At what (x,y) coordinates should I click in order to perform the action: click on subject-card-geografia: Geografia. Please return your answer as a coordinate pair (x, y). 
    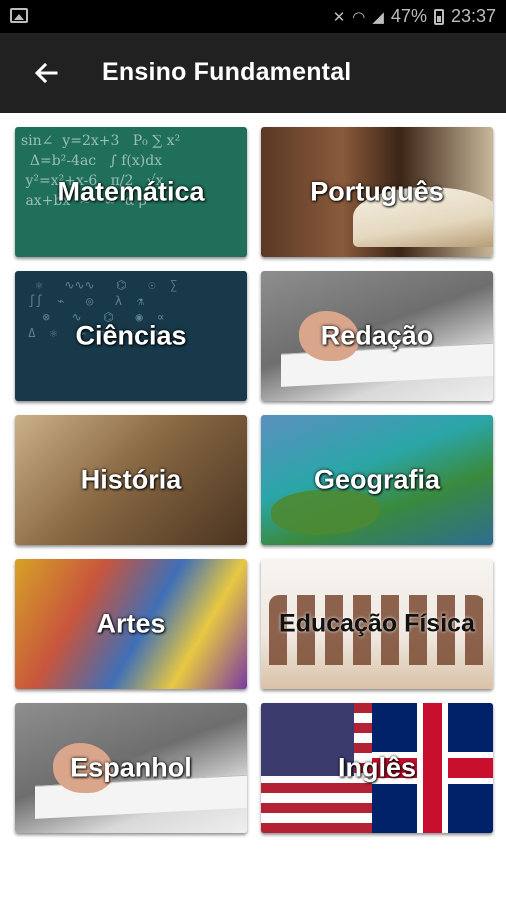
    Looking at the image, I should click on (377, 480).